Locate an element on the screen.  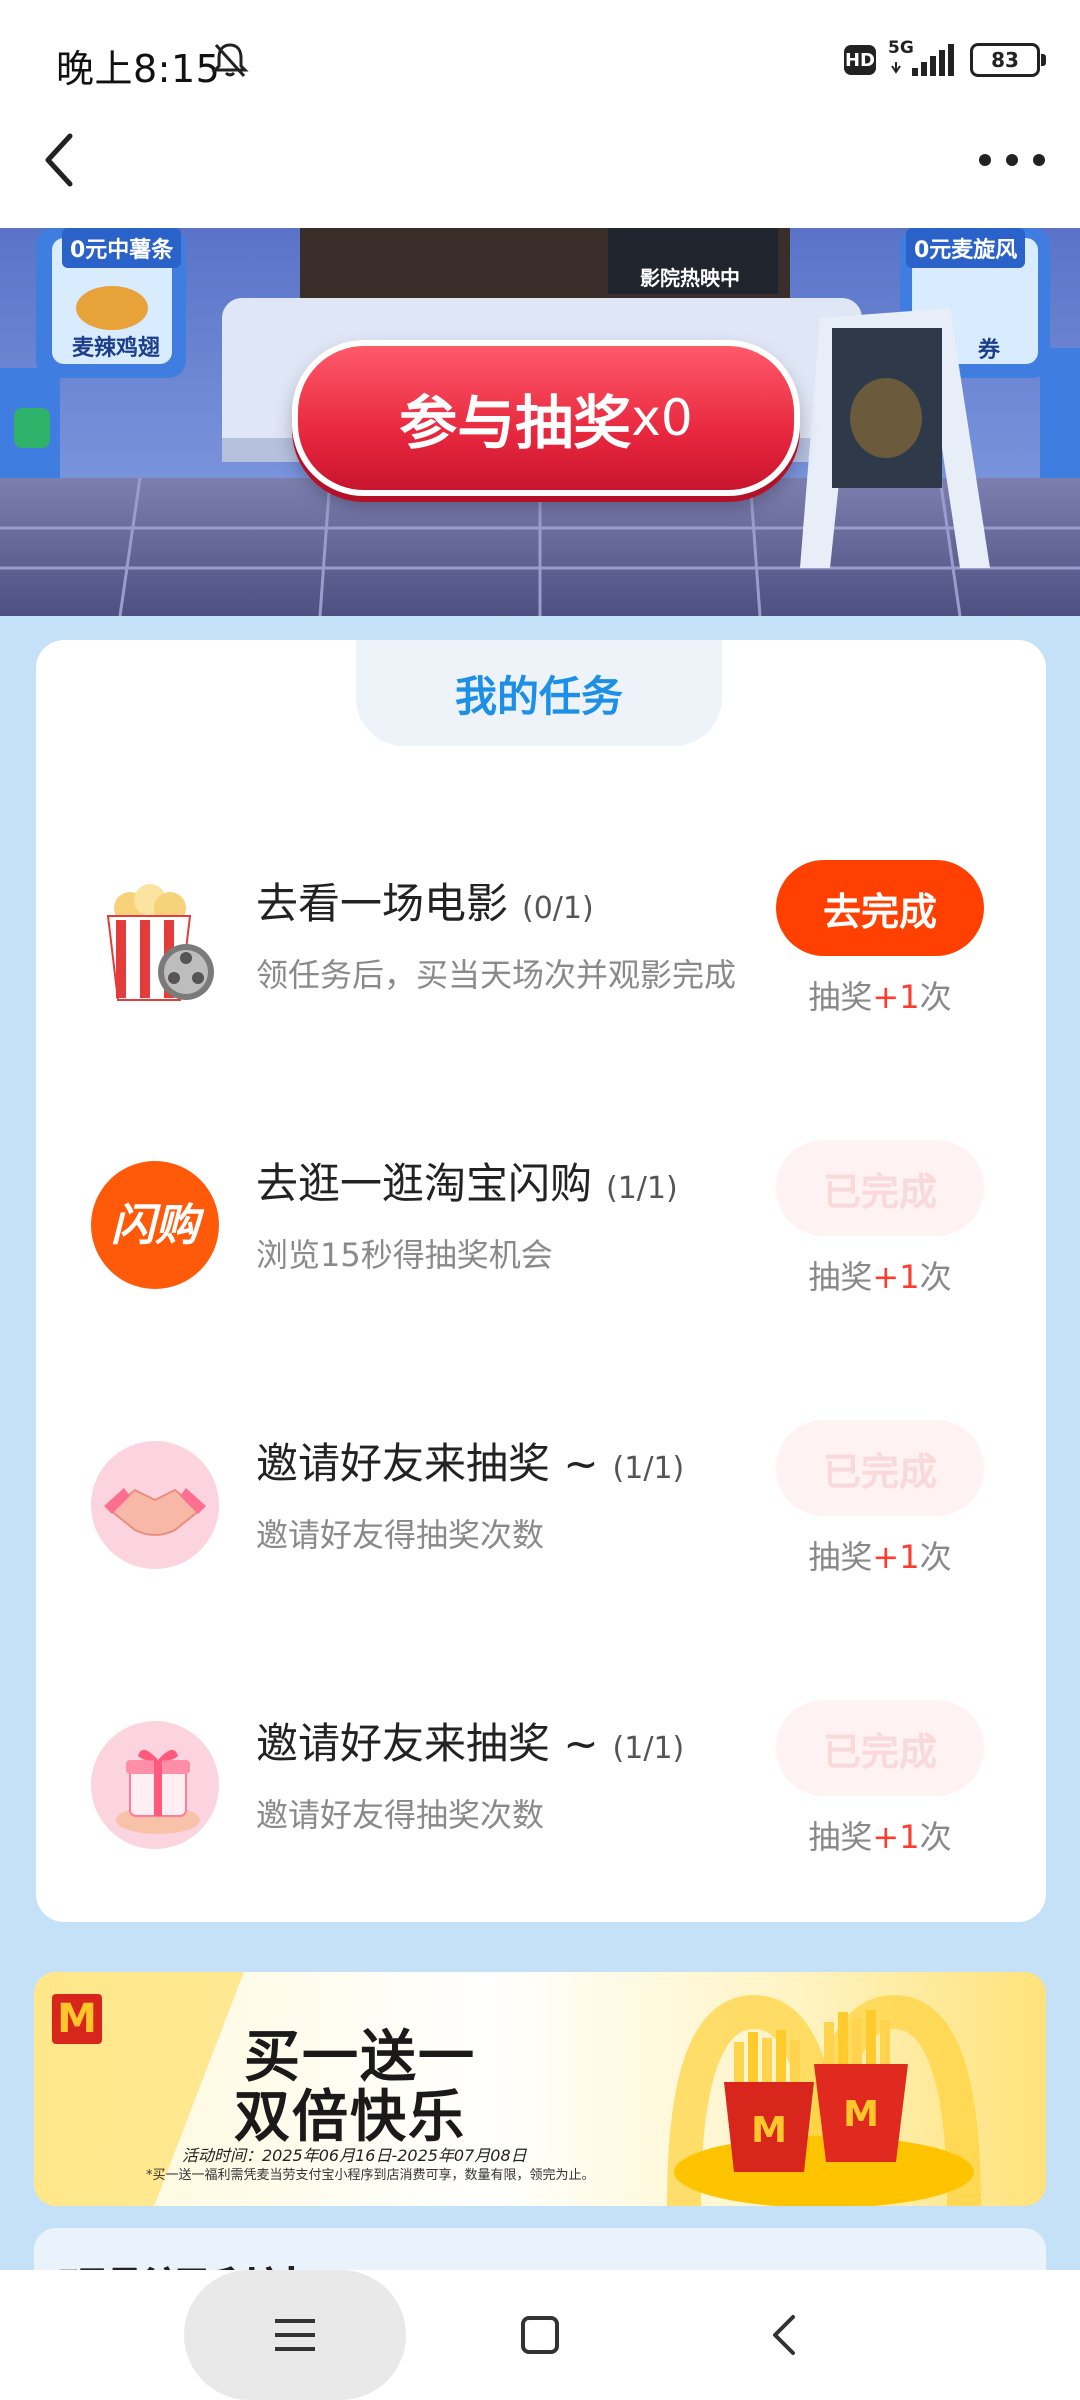
task-item: 去看一场电影 (0/1) 领任务后，买当天场次并观影完成 去完成 抽奖+1次 is located at coordinates (541, 945).